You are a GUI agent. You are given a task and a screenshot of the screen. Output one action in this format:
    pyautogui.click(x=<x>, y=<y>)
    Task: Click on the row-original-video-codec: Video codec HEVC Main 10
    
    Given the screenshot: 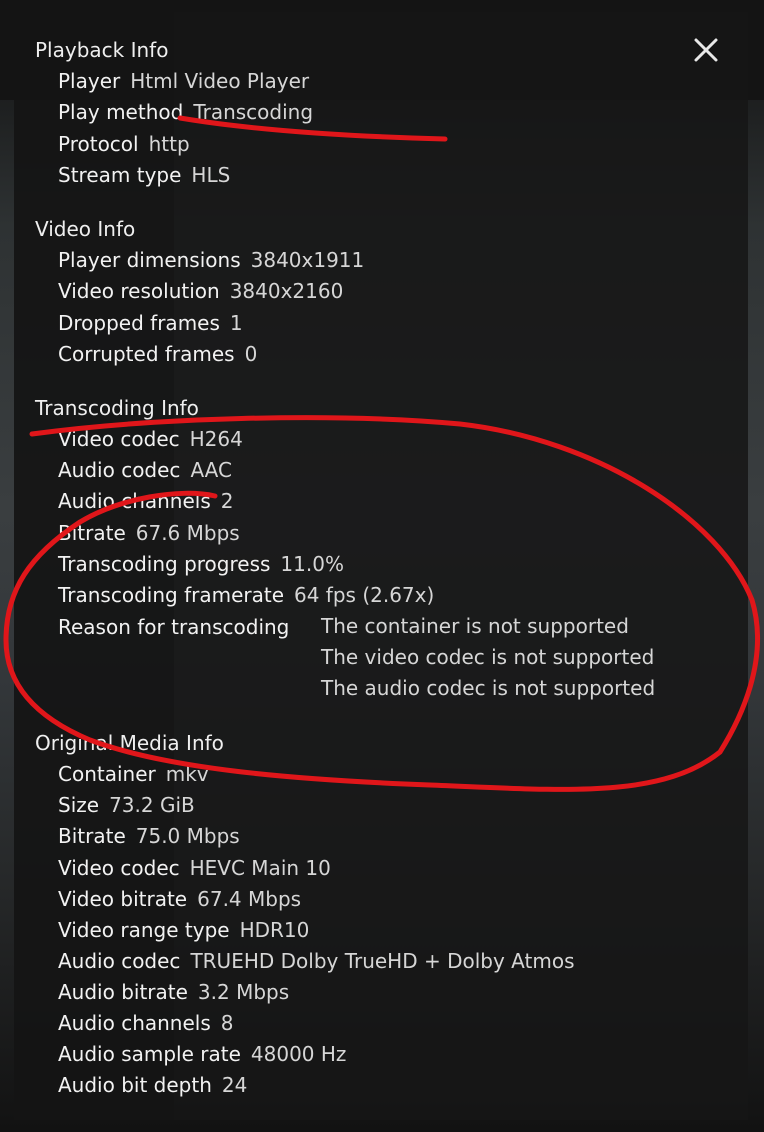 What is the action you would take?
    pyautogui.click(x=194, y=868)
    